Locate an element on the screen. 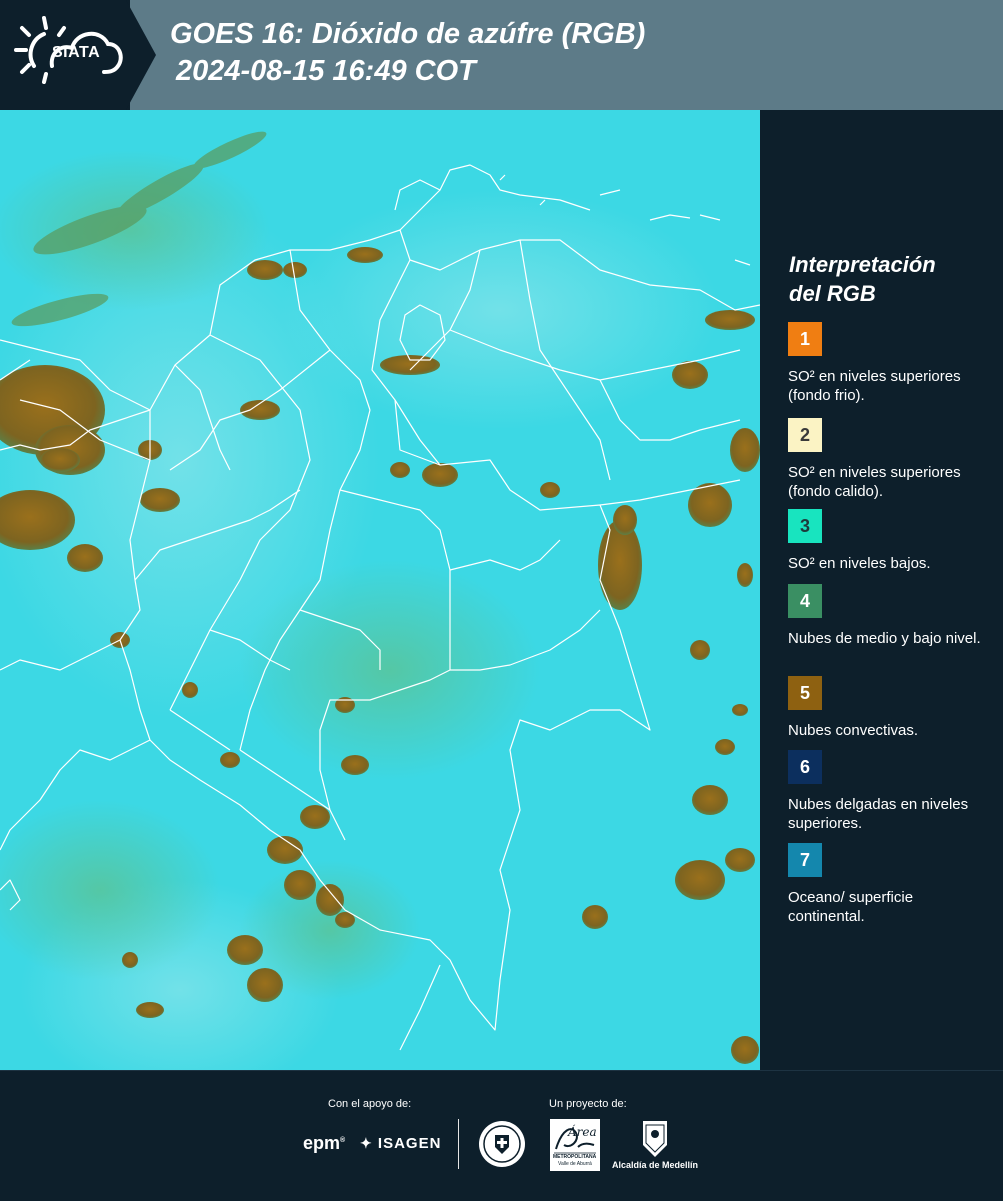  legend-item-6: 6 Nubes delgadas en niveles superiores. is located at coordinates (890, 791).